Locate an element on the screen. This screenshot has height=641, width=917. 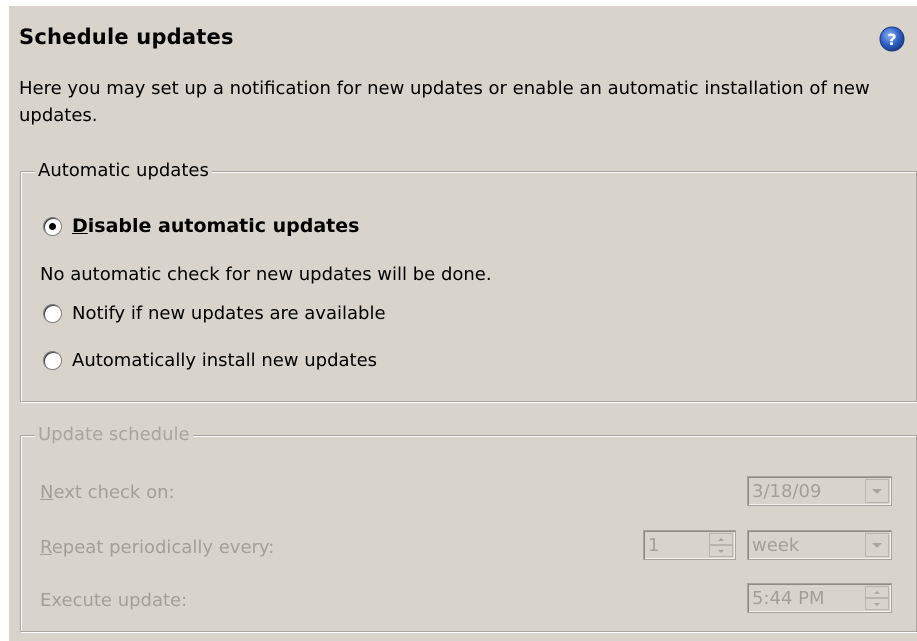
repeat-count-stepper: 1 is located at coordinates (689, 545).